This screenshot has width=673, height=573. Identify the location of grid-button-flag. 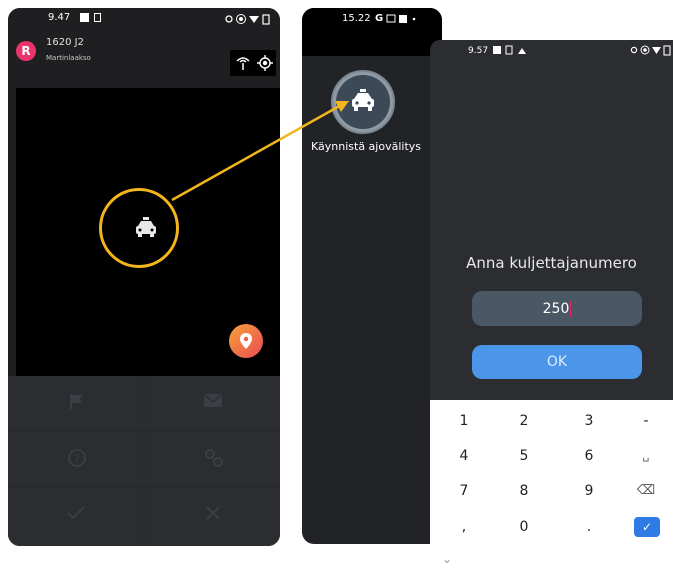
(75, 402).